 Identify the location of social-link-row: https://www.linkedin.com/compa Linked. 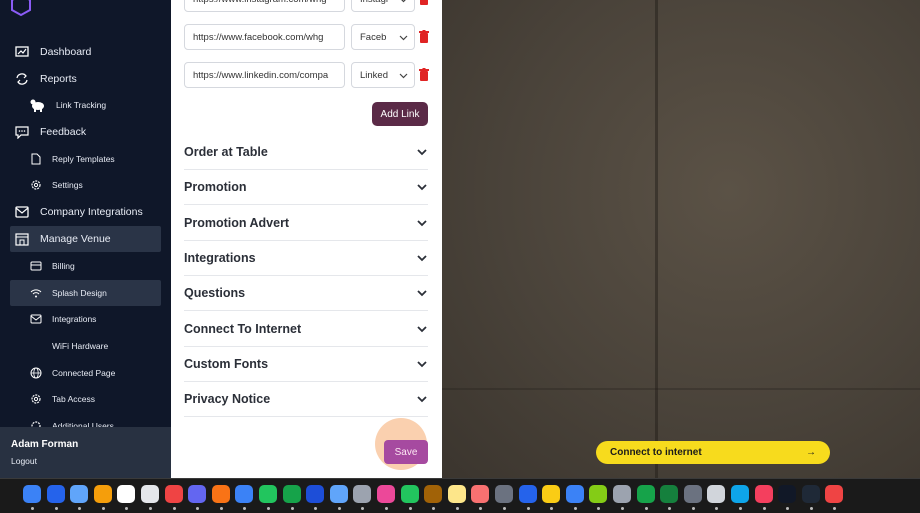
(306, 75).